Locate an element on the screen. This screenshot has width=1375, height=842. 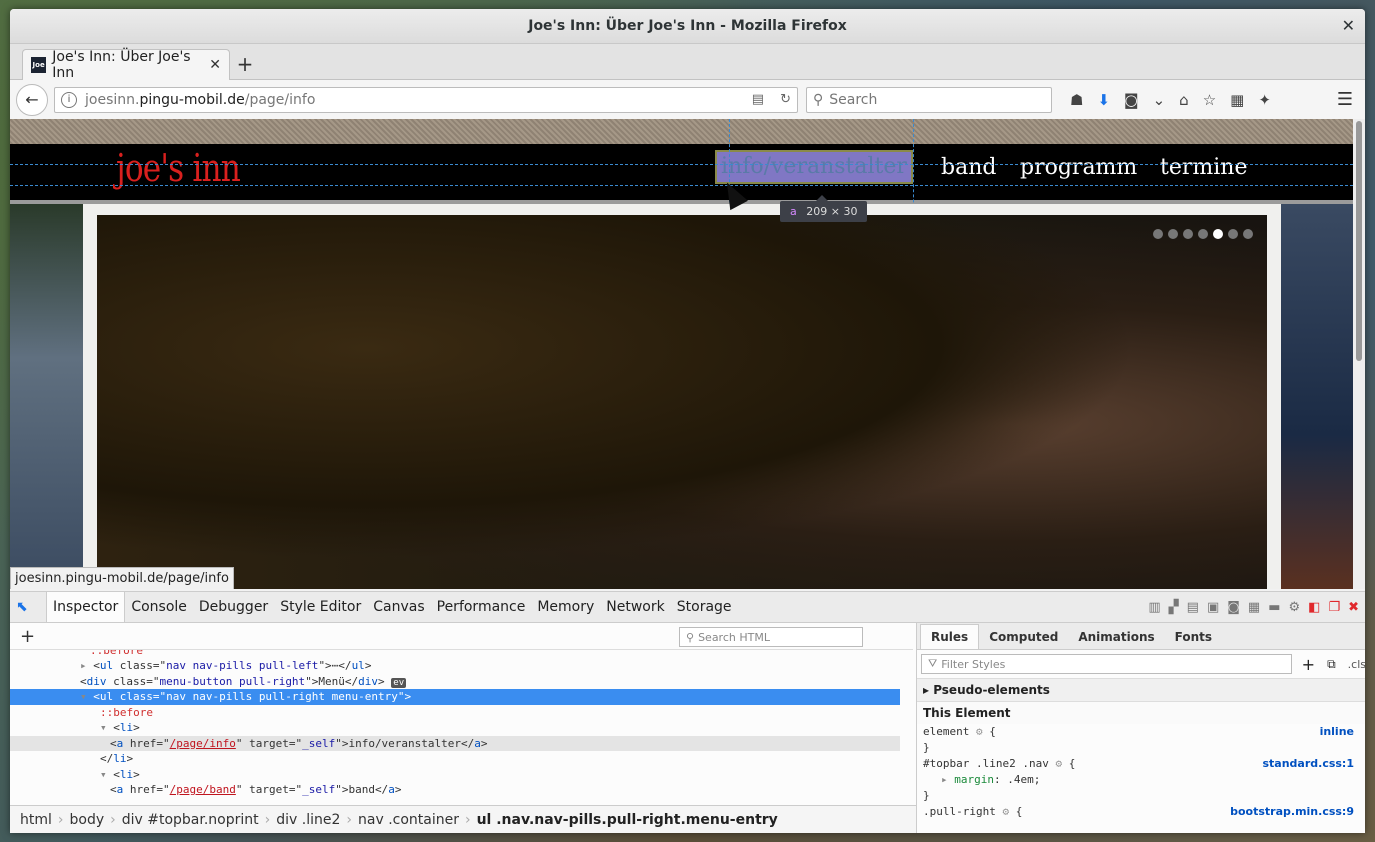
tab-memory: Memory is located at coordinates (565, 607).